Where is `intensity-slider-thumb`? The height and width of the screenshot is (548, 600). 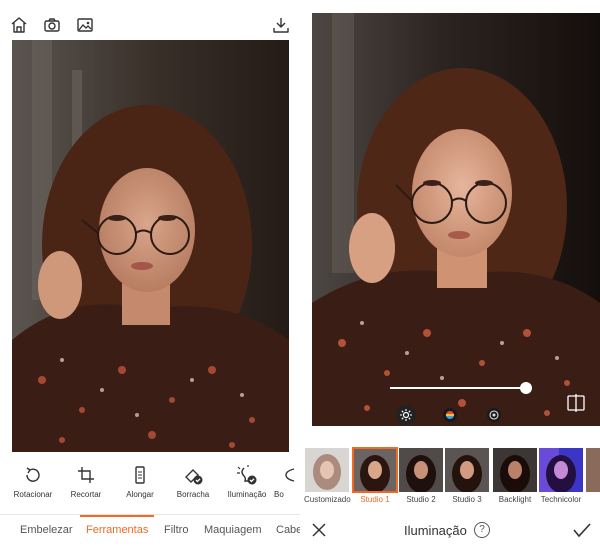
intensity-slider-thumb is located at coordinates (526, 388).